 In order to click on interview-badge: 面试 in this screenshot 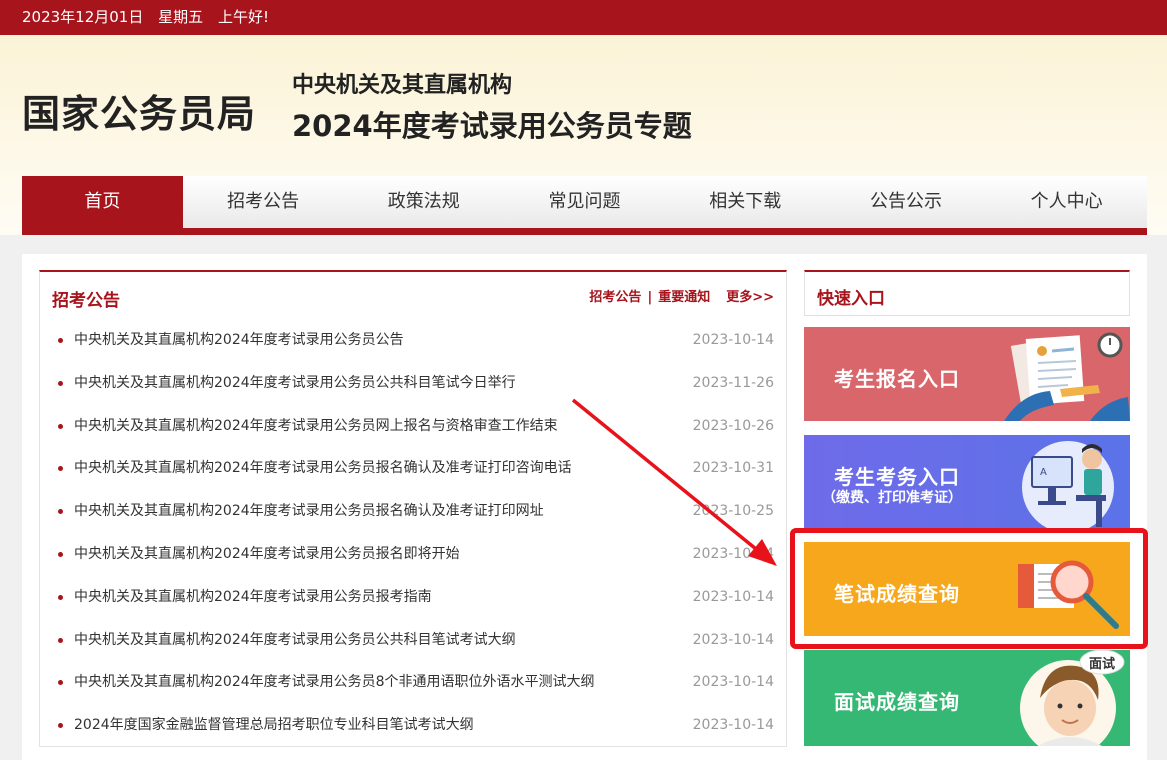, I will do `click(1102, 664)`.